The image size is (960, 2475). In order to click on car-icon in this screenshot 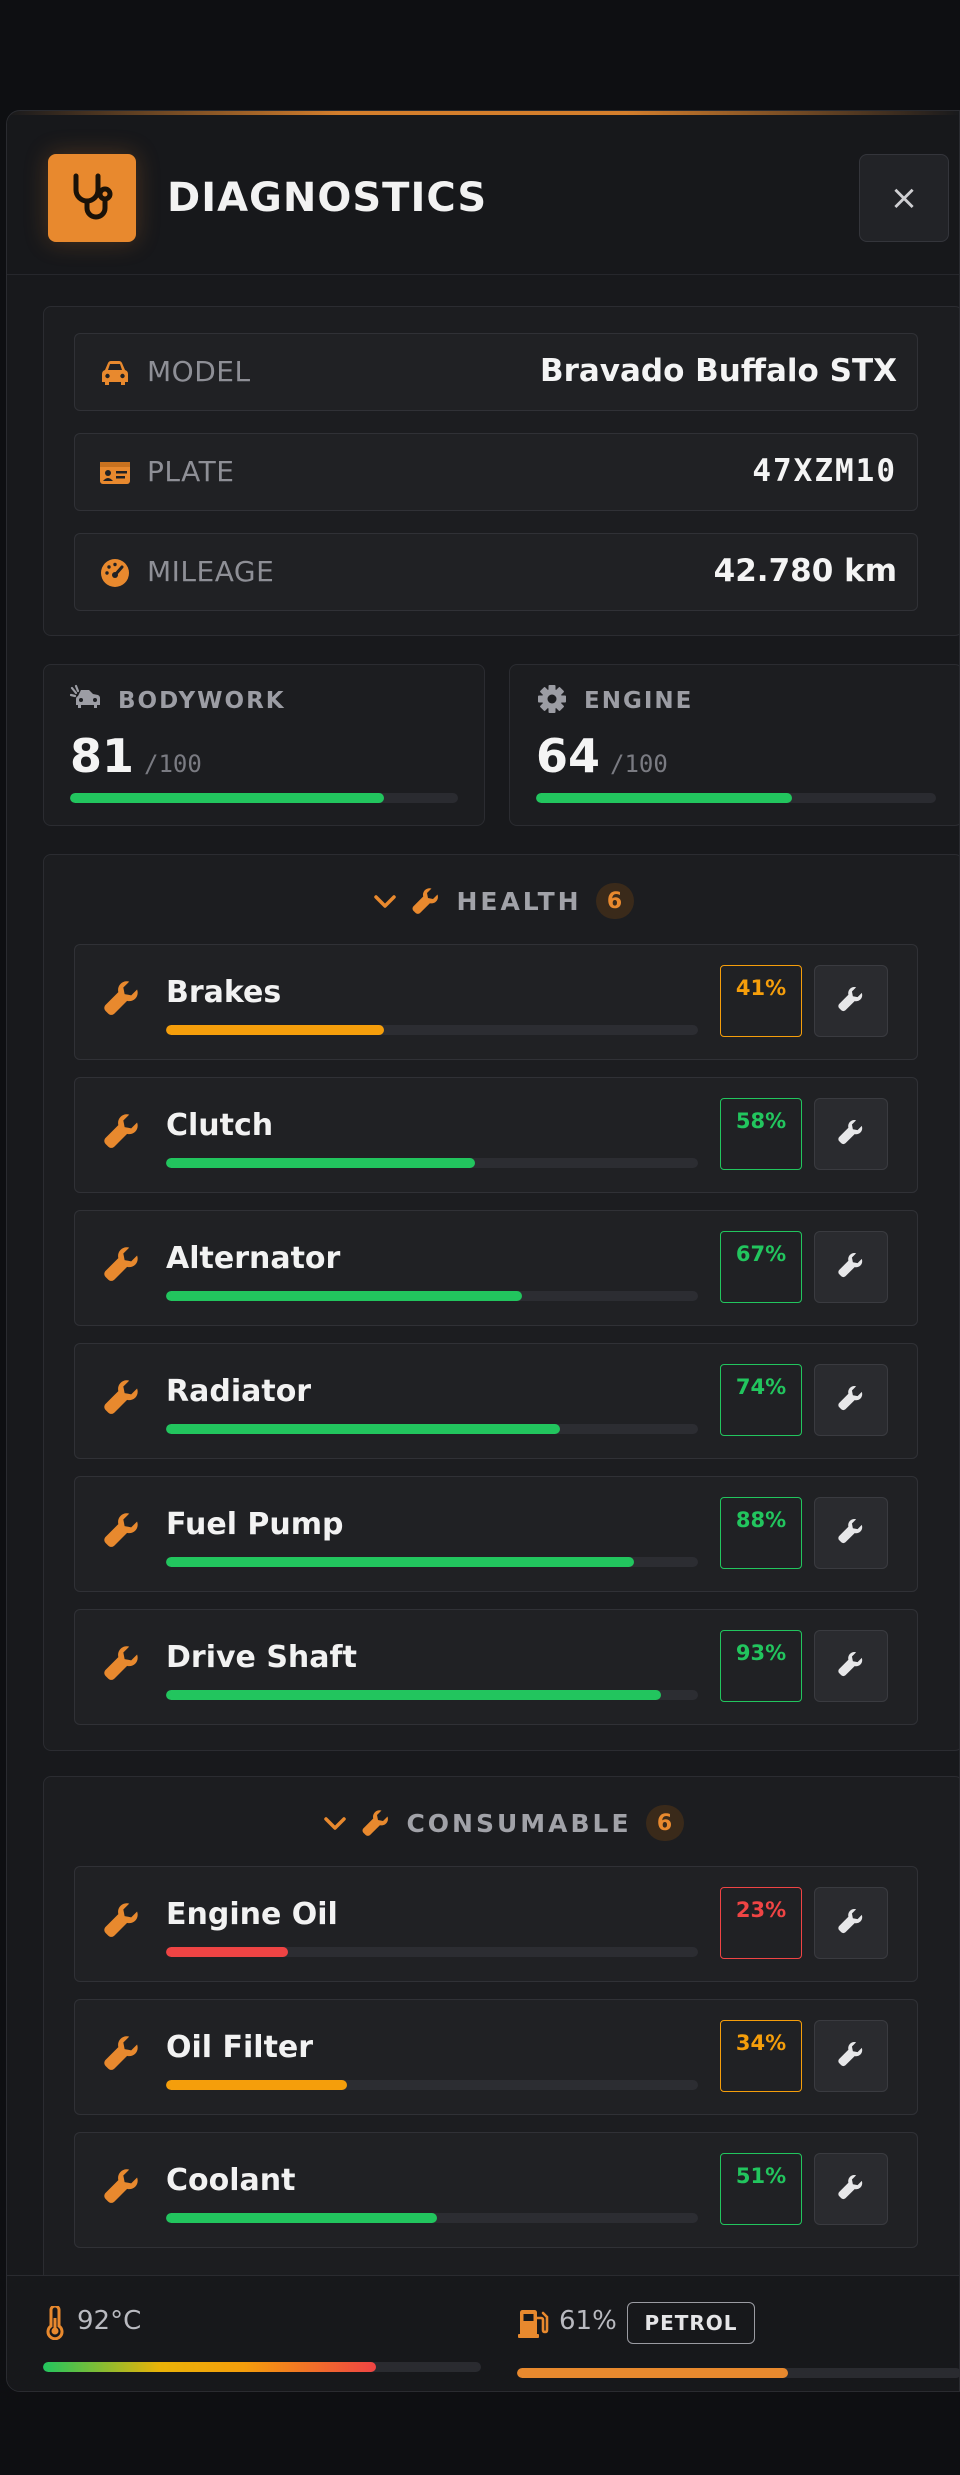, I will do `click(115, 373)`.